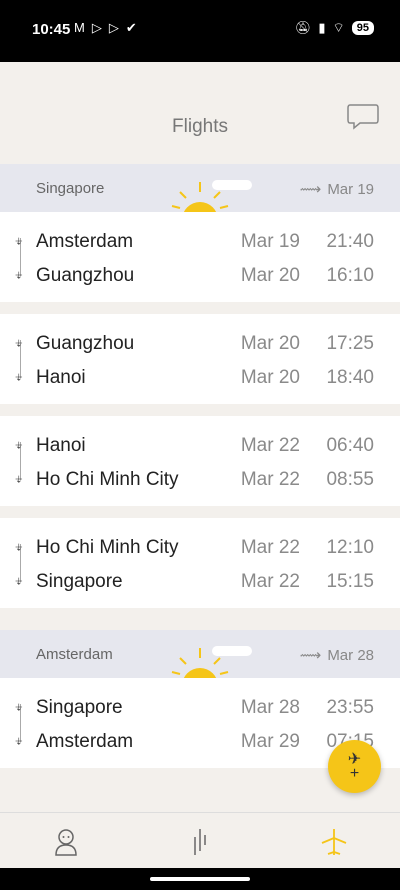 The image size is (400, 890). I want to click on departure-row: ⍖ Amsterdam Mar 19 21:40, so click(200, 242).